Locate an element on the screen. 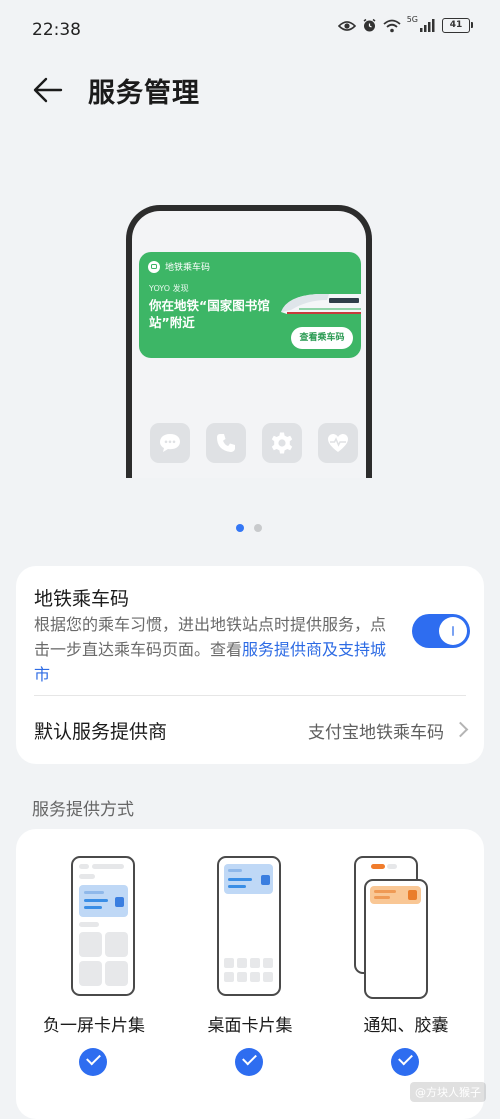 Image resolution: width=500 pixels, height=1119 pixels. method-notification-capsule: 通知、胶囊 is located at coordinates (406, 959).